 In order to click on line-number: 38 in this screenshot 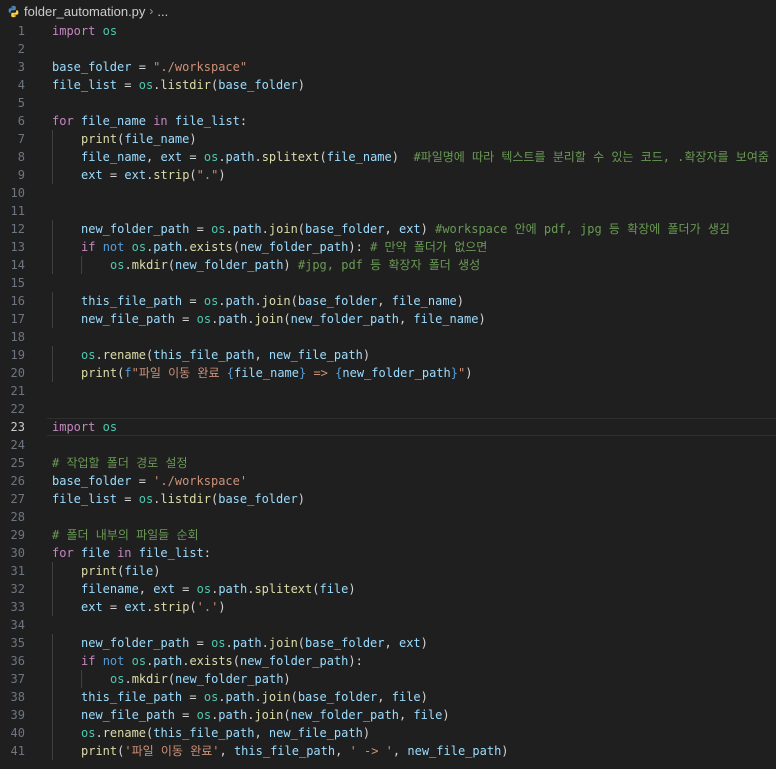, I will do `click(17, 697)`.